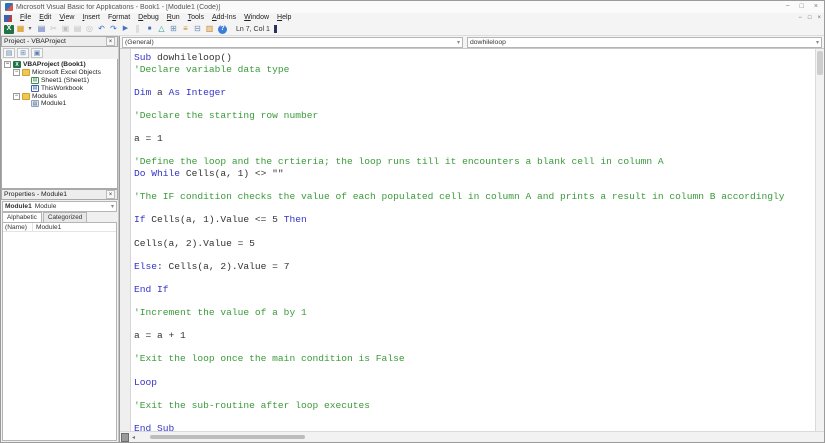 This screenshot has height=443, width=825. I want to click on properties-panel-close-icon: ×, so click(110, 194).